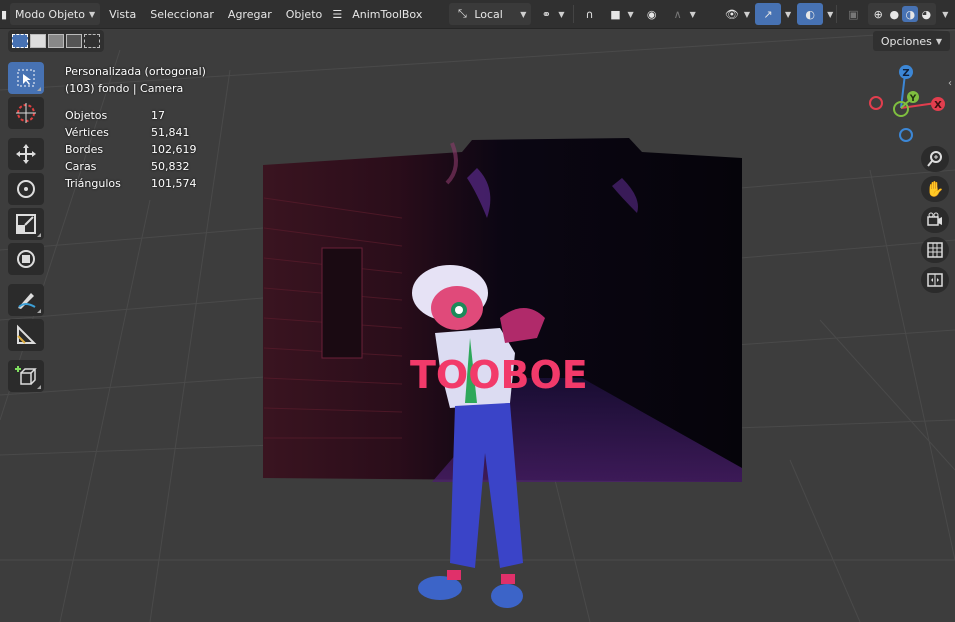 Image resolution: width=955 pixels, height=622 pixels. I want to click on shading-dropdown-icon: ▼, so click(945, 14).